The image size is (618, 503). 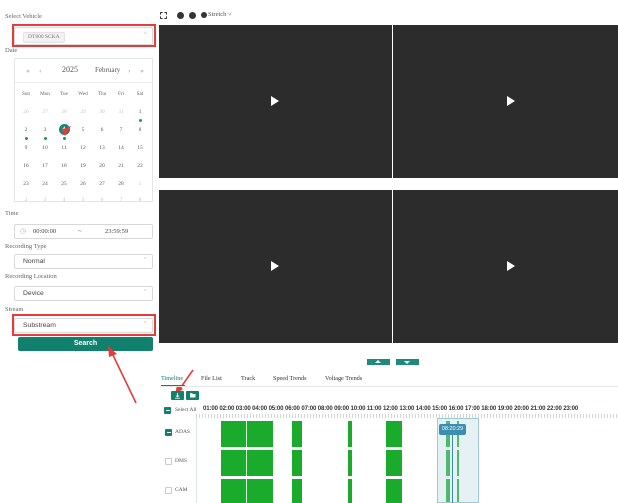 What do you see at coordinates (45, 184) in the screenshot?
I see `calendar-day: 24` at bounding box center [45, 184].